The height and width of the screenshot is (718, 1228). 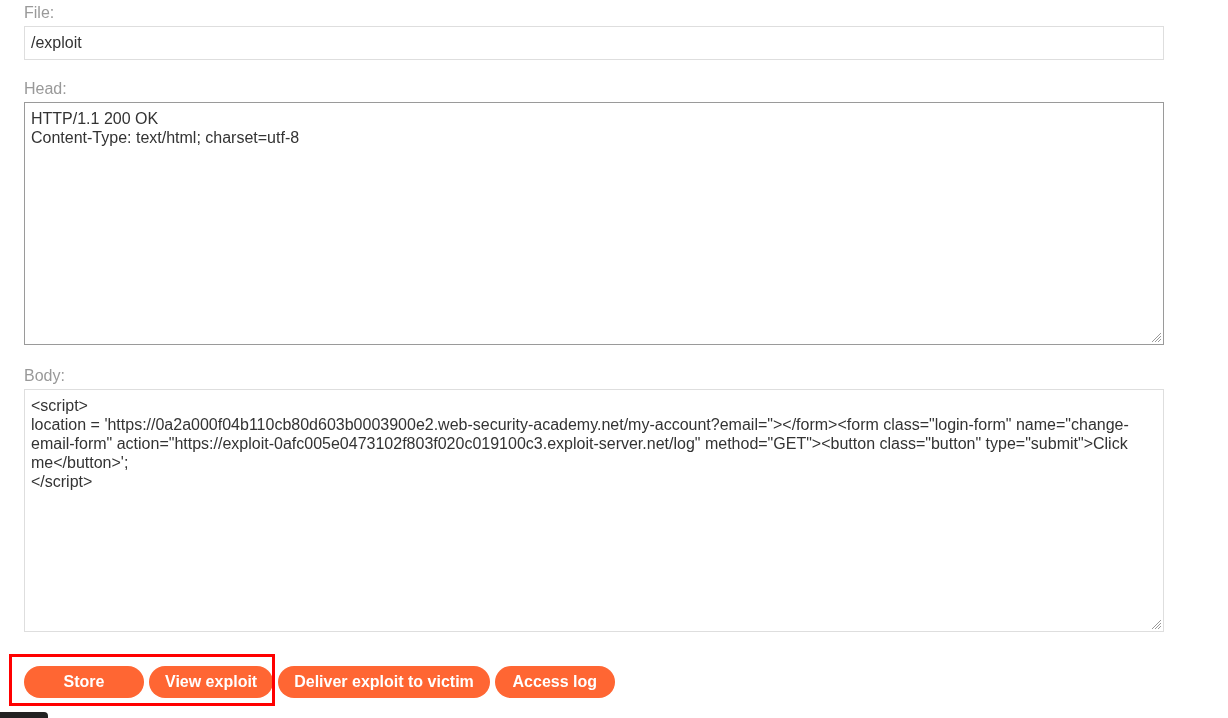 What do you see at coordinates (594, 43) in the screenshot?
I see `text-input: /exploit` at bounding box center [594, 43].